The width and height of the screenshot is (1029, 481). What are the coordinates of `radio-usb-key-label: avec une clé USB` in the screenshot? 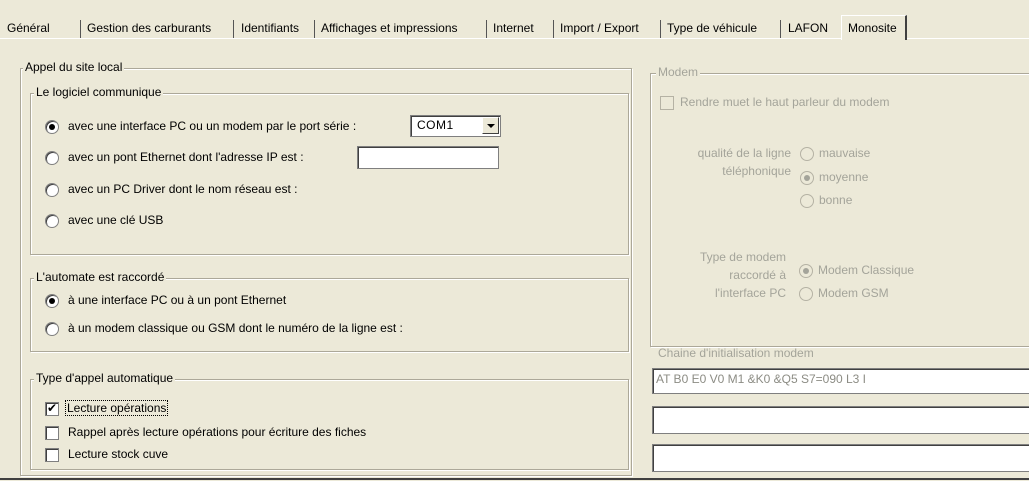 It's located at (116, 220).